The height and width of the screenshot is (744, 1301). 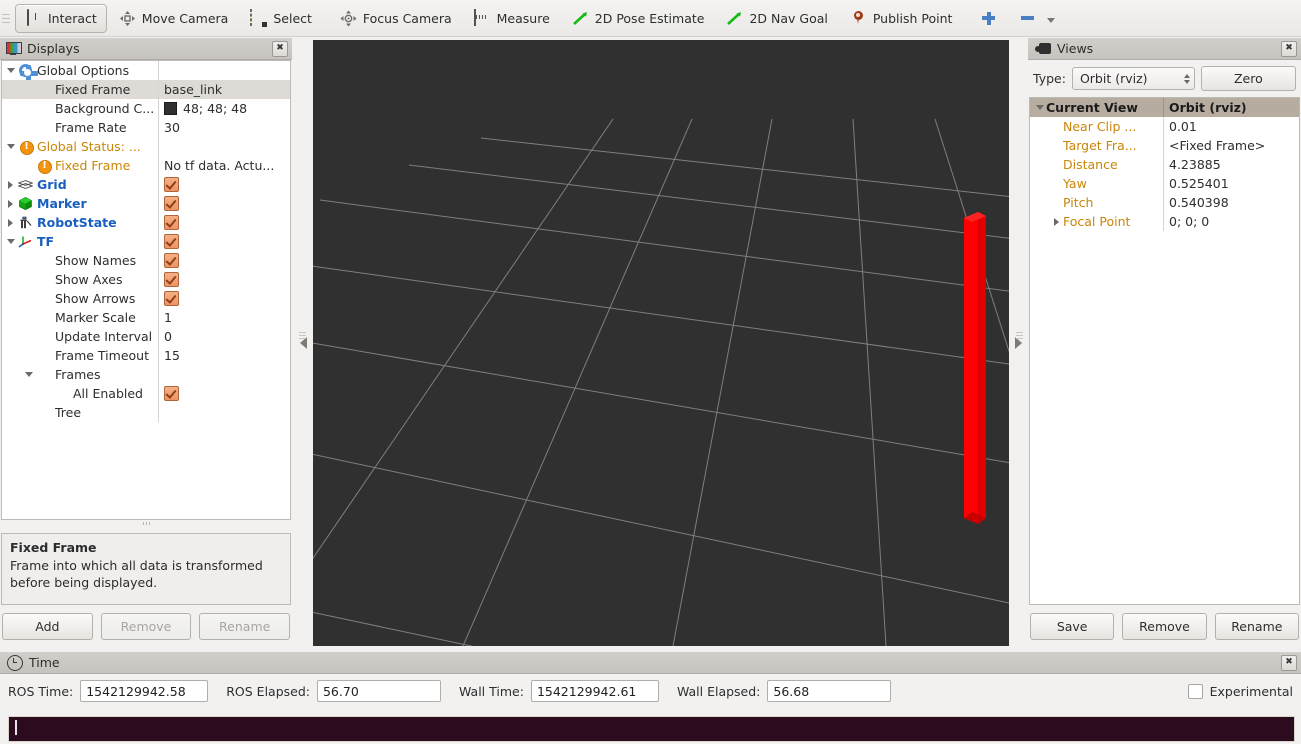 I want to click on chevron-down-icon, so click(x=1051, y=20).